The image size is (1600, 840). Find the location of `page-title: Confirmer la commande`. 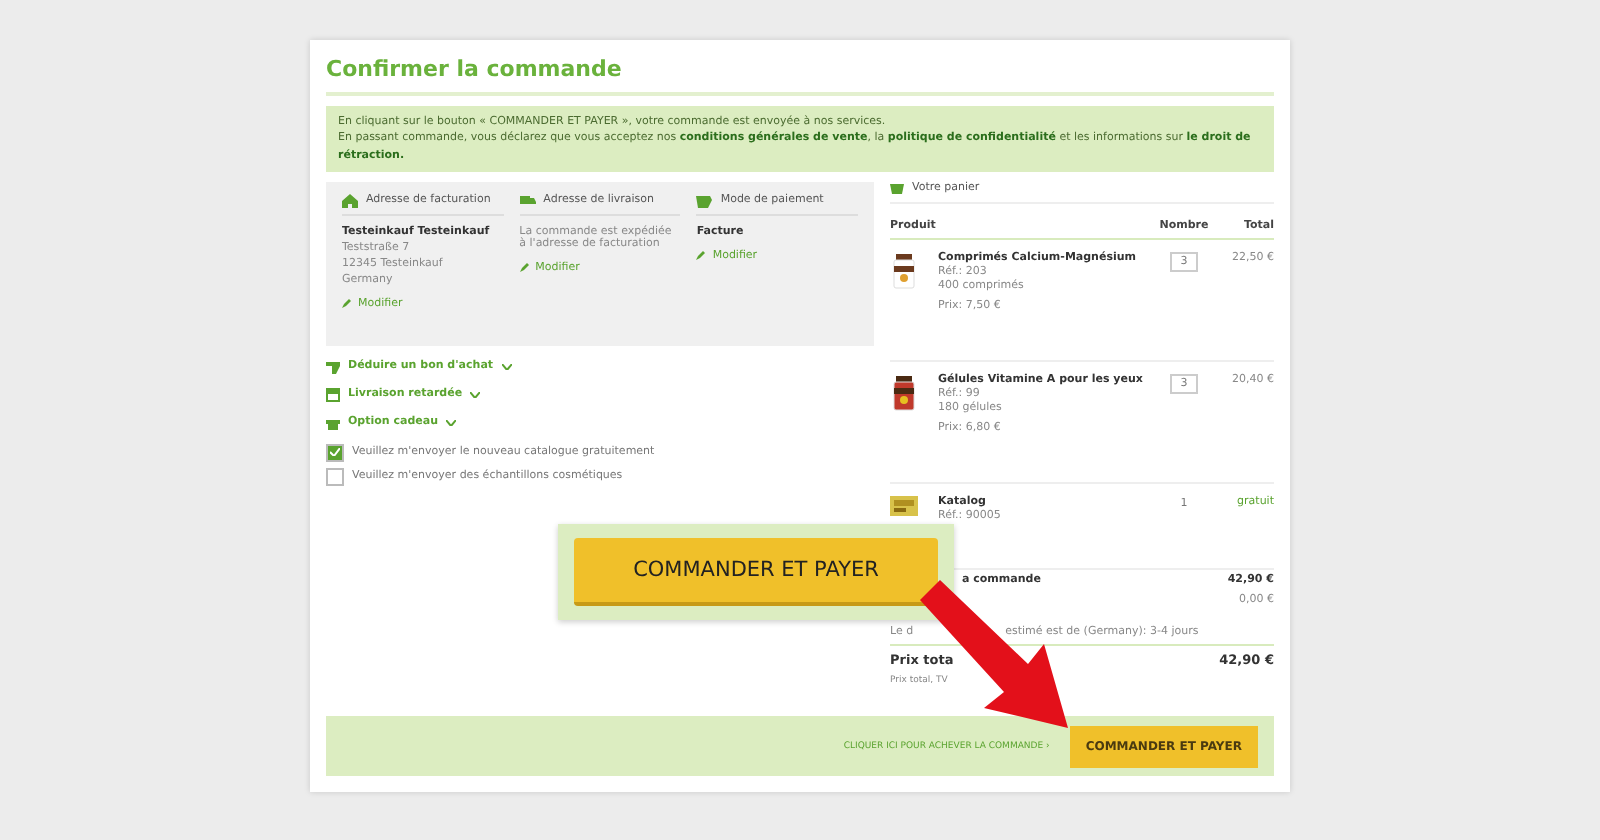

page-title: Confirmer la commande is located at coordinates (800, 76).